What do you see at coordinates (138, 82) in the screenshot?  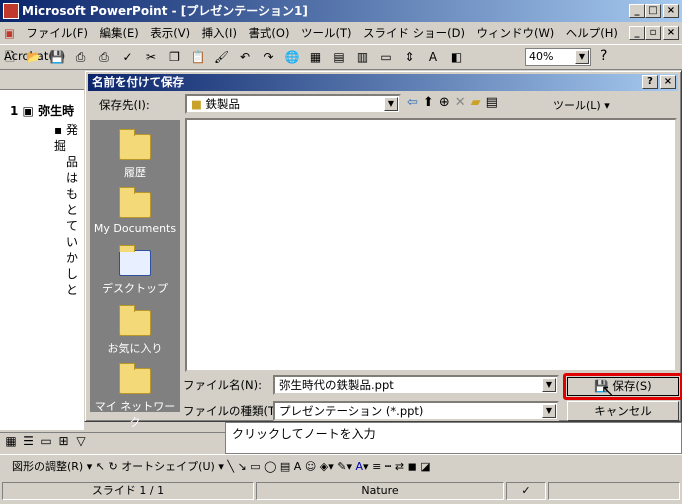 I see `dialog-title: 名前を付けて保存` at bounding box center [138, 82].